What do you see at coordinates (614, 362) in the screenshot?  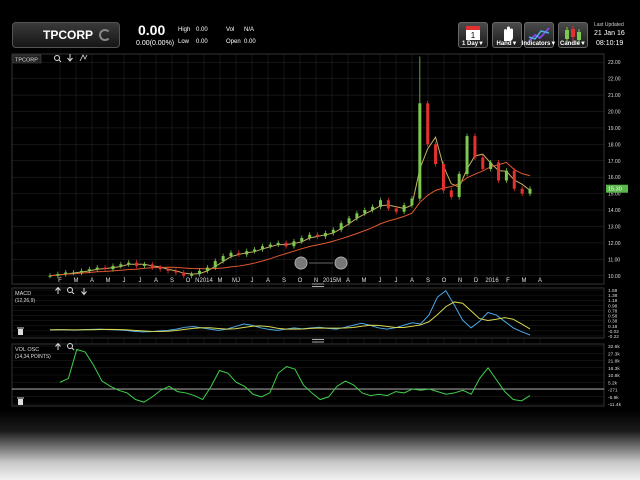 I see `y-tick-label: 21.8k` at bounding box center [614, 362].